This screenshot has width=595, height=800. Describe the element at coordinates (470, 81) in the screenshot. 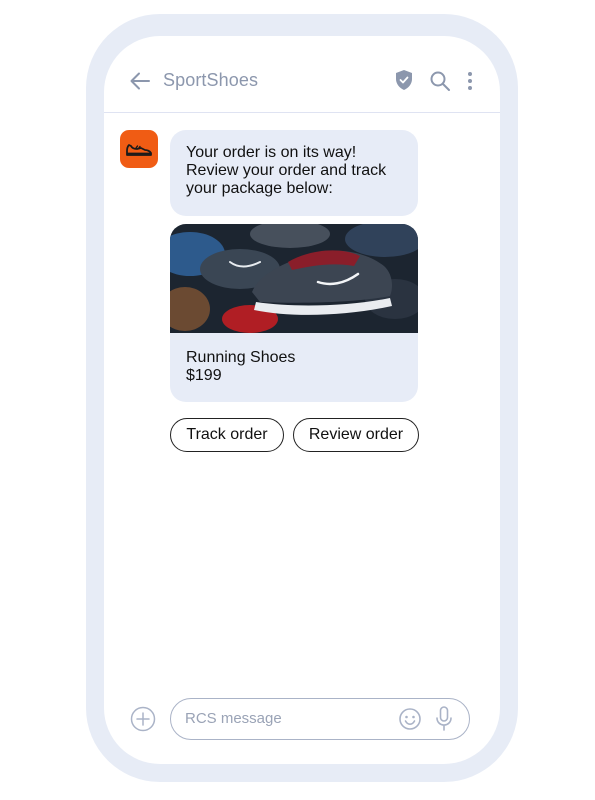

I see `more-vert-icon` at that location.